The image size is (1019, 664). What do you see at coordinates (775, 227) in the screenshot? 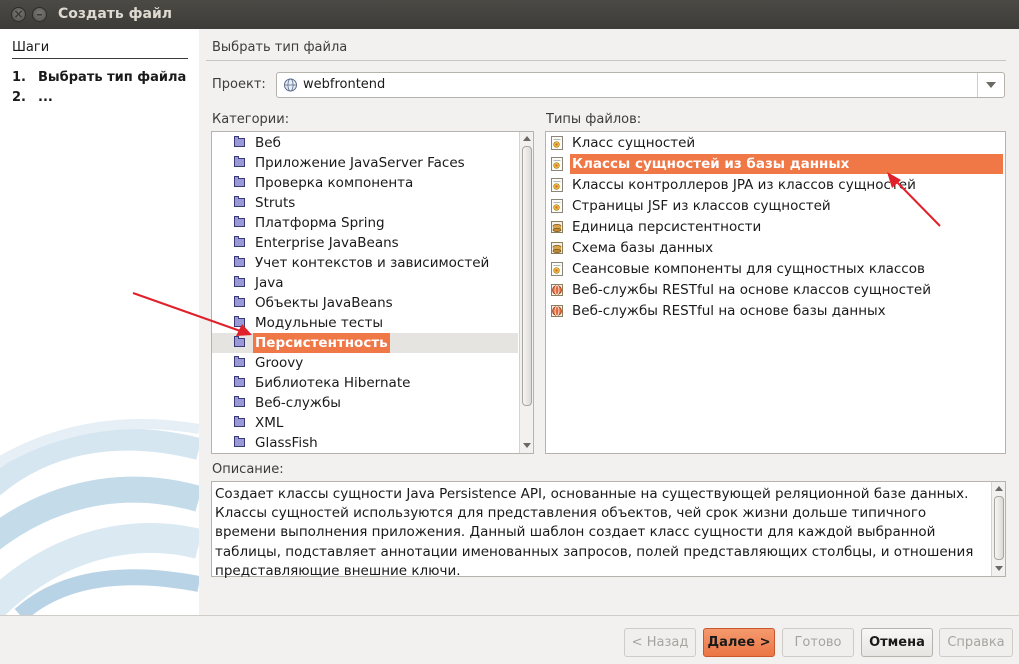
I see `file-type-item: Единица персистентности` at bounding box center [775, 227].